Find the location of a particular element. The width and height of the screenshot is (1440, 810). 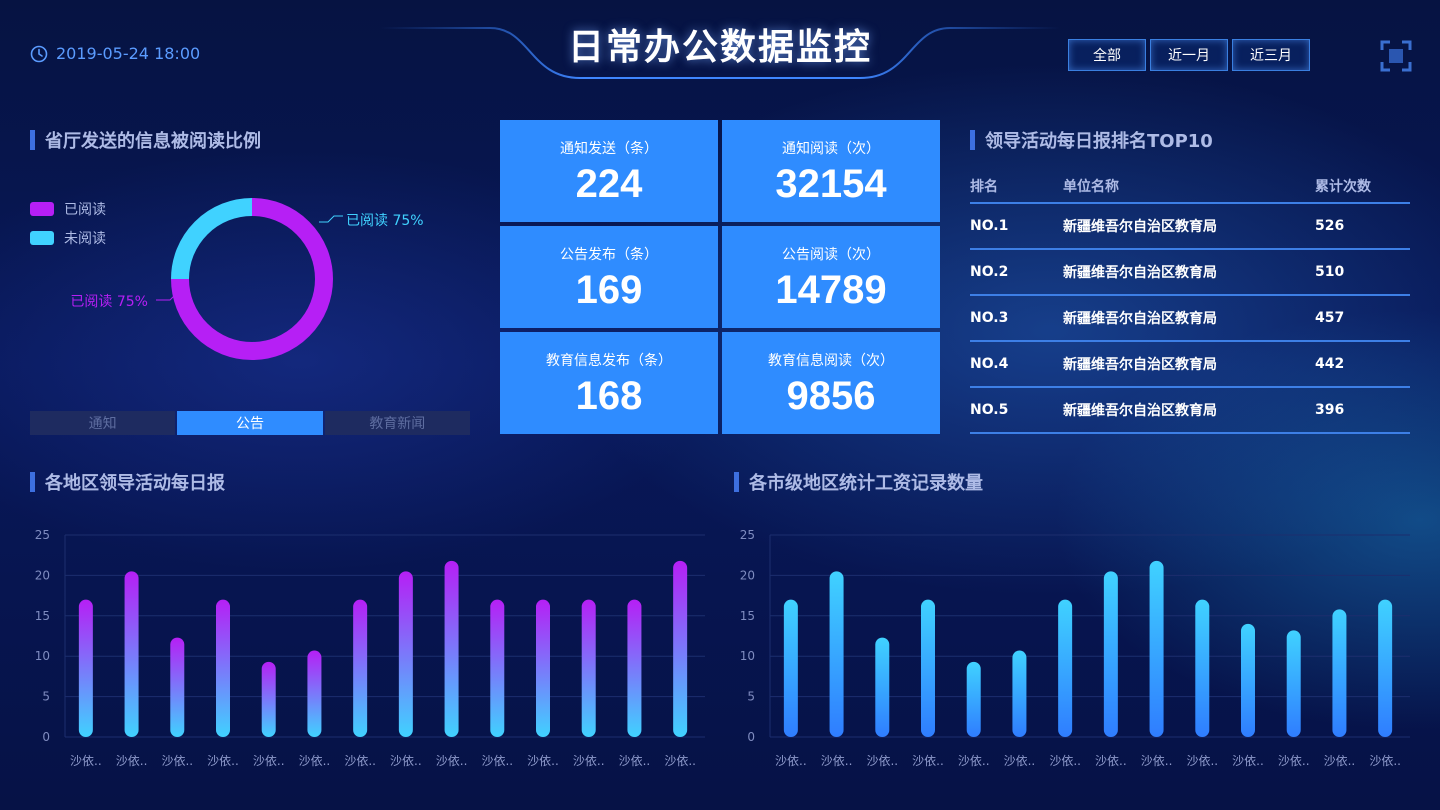

content-type-tabs: 通知 公告 教育新闻 is located at coordinates (250, 423).